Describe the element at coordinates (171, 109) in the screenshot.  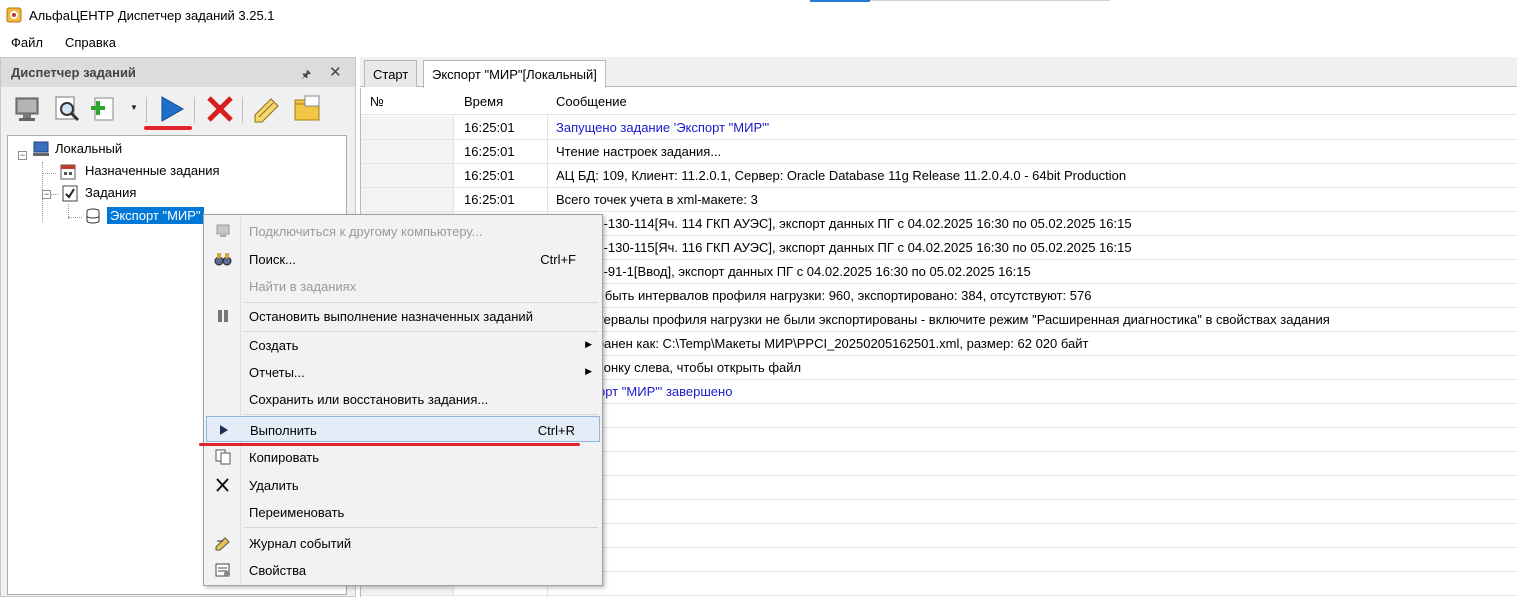
I see `run-icon` at that location.